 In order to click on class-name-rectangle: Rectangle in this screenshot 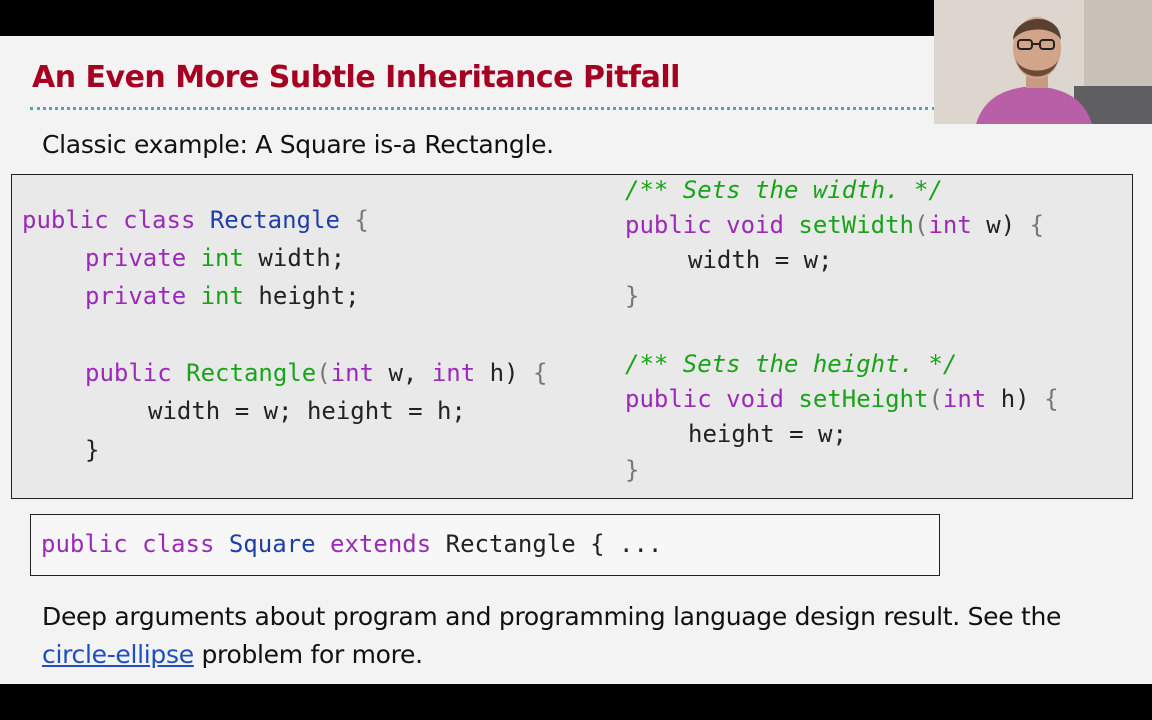, I will do `click(274, 220)`.